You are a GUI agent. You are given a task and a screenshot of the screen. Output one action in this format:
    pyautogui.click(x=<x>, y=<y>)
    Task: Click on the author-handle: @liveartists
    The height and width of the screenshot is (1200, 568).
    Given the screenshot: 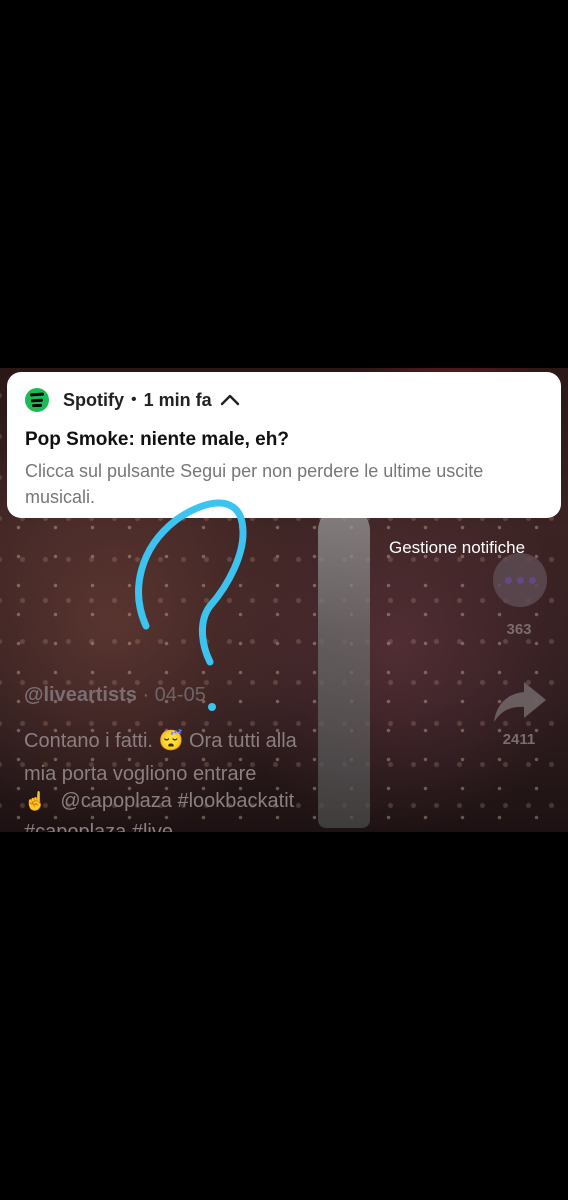 What is the action you would take?
    pyautogui.click(x=80, y=695)
    